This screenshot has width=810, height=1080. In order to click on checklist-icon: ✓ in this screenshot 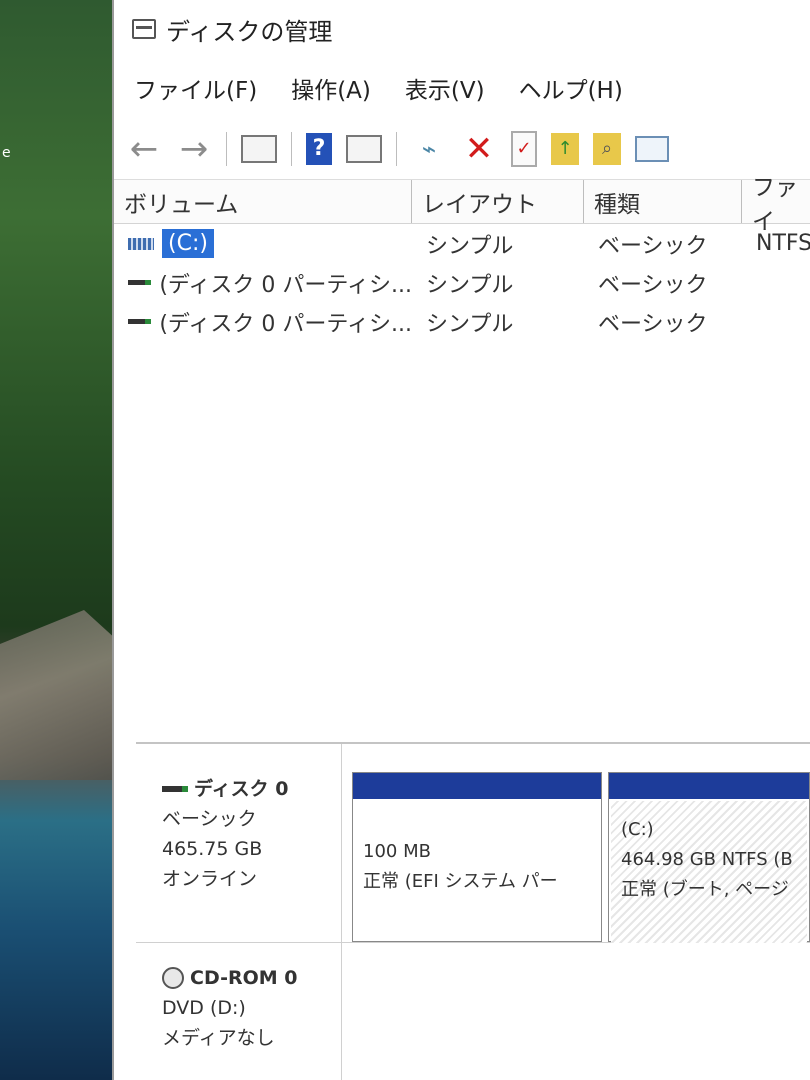, I will do `click(524, 148)`.